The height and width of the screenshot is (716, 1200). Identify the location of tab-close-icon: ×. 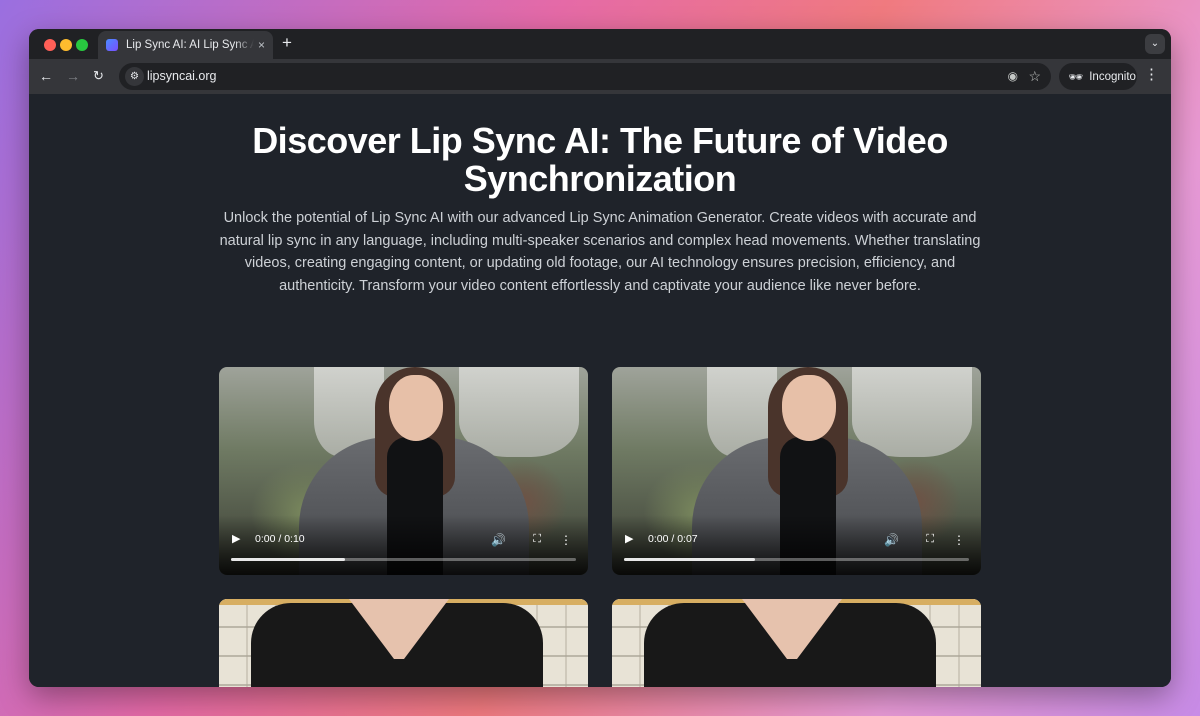
(261, 45).